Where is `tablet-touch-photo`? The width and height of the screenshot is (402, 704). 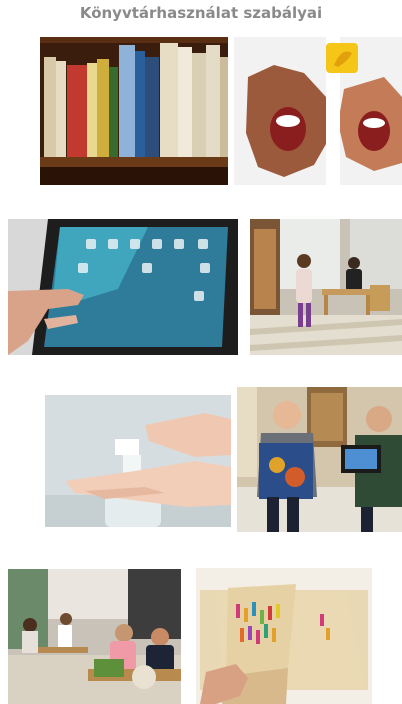
tablet-touch-photo is located at coordinates (123, 287).